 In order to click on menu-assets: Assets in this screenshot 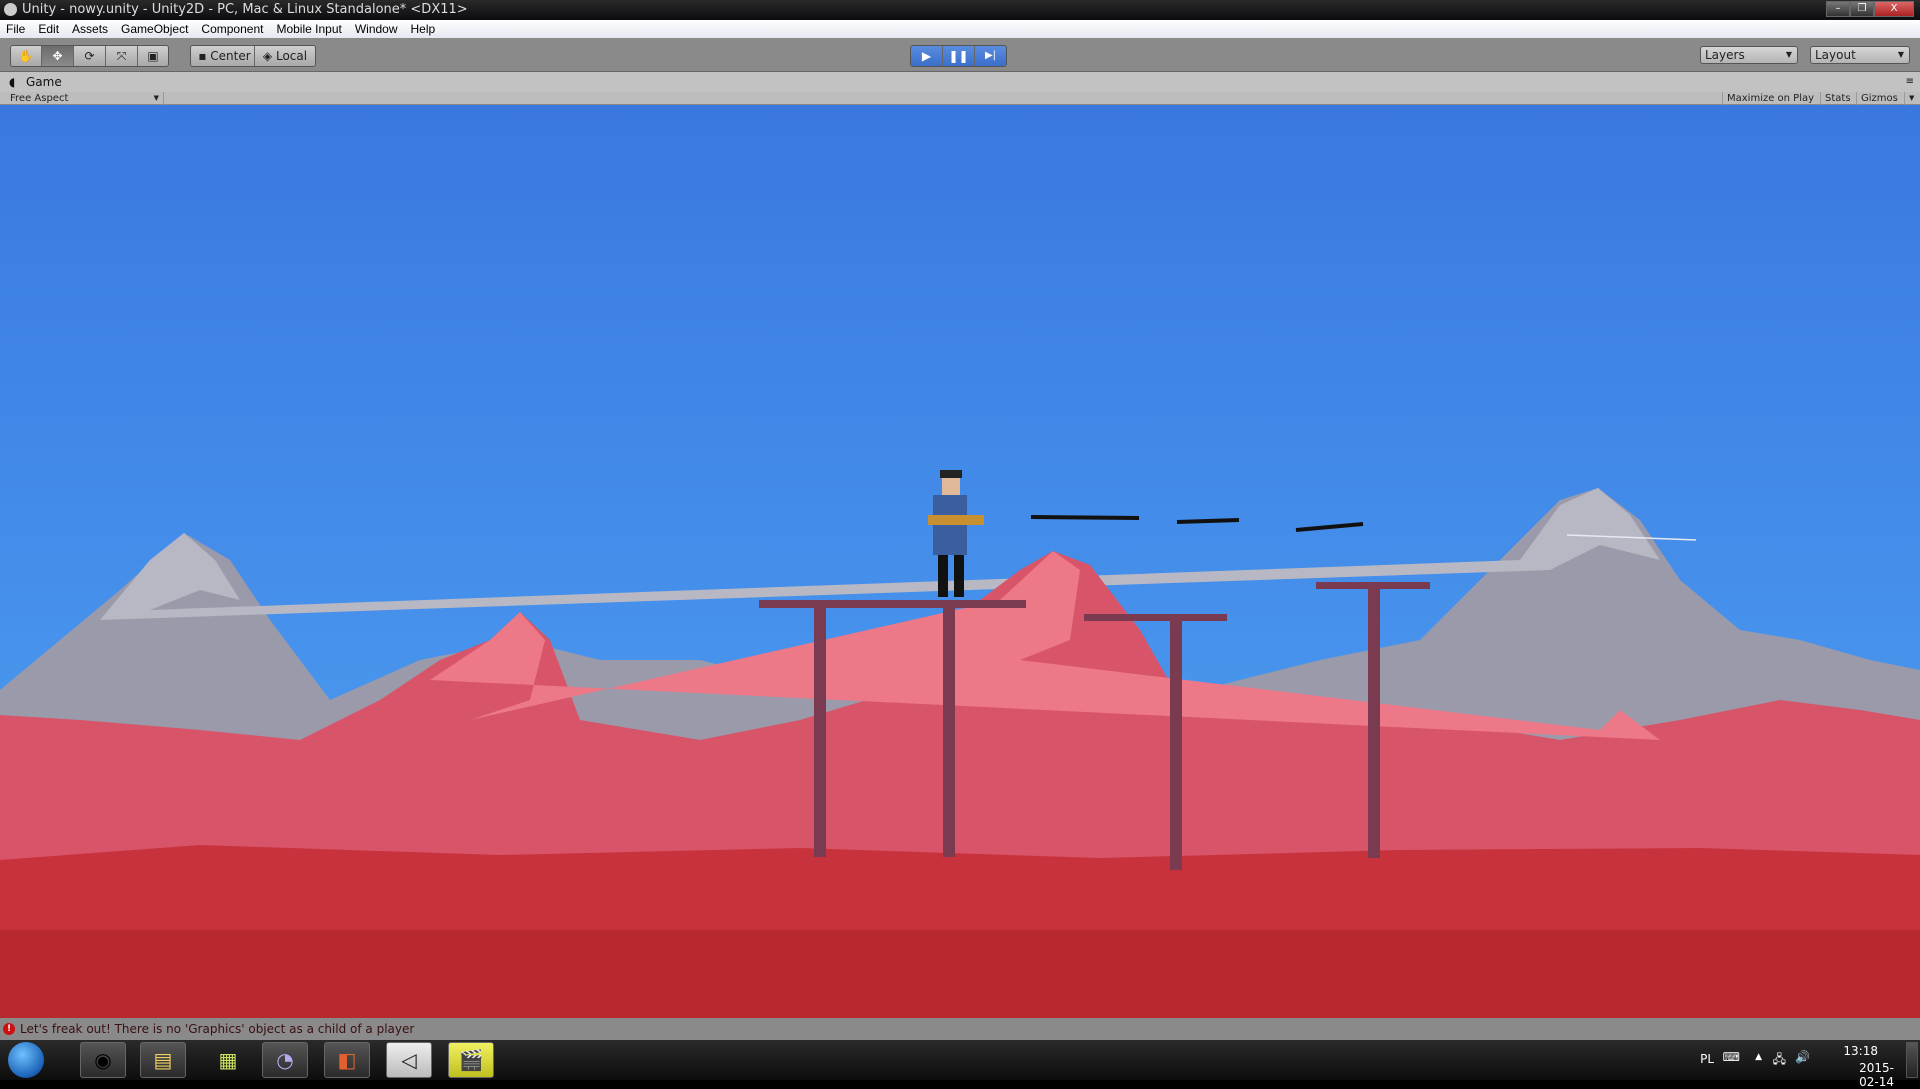, I will do `click(90, 29)`.